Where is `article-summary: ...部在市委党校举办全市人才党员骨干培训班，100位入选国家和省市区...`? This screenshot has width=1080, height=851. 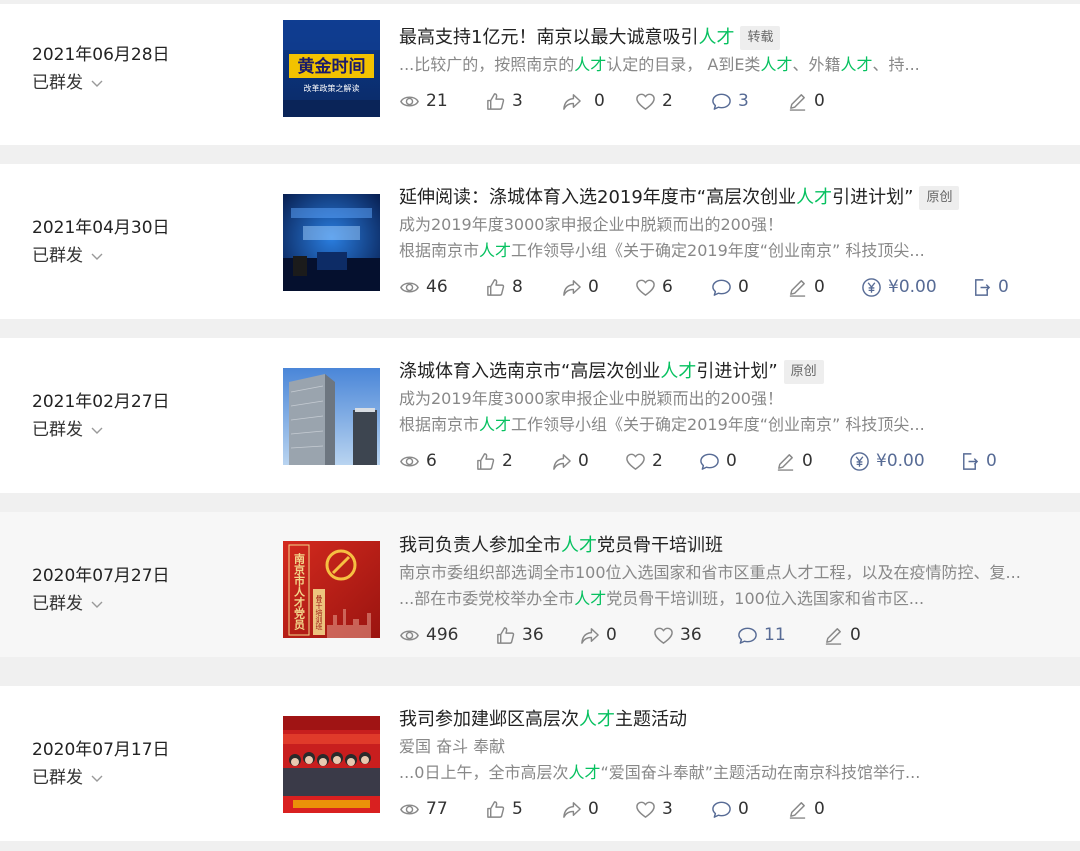 article-summary: ...部在市委党校举办全市人才党员骨干培训班，100位入选国家和省市区... is located at coordinates (662, 598).